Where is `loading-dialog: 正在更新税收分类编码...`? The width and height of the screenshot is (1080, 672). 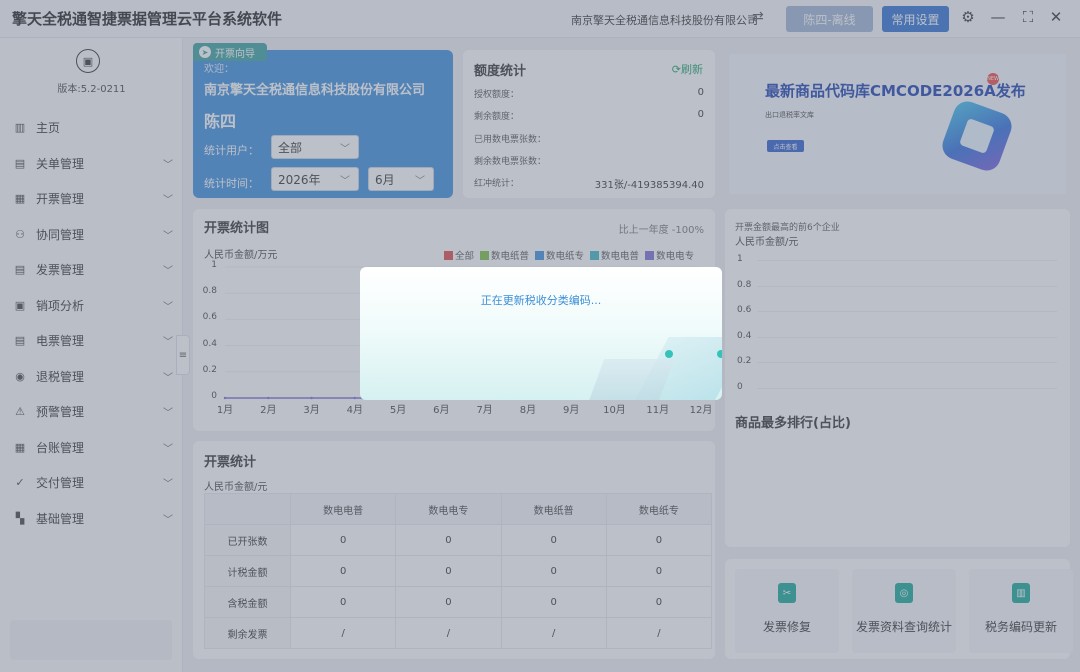 loading-dialog: 正在更新税收分类编码... is located at coordinates (541, 333).